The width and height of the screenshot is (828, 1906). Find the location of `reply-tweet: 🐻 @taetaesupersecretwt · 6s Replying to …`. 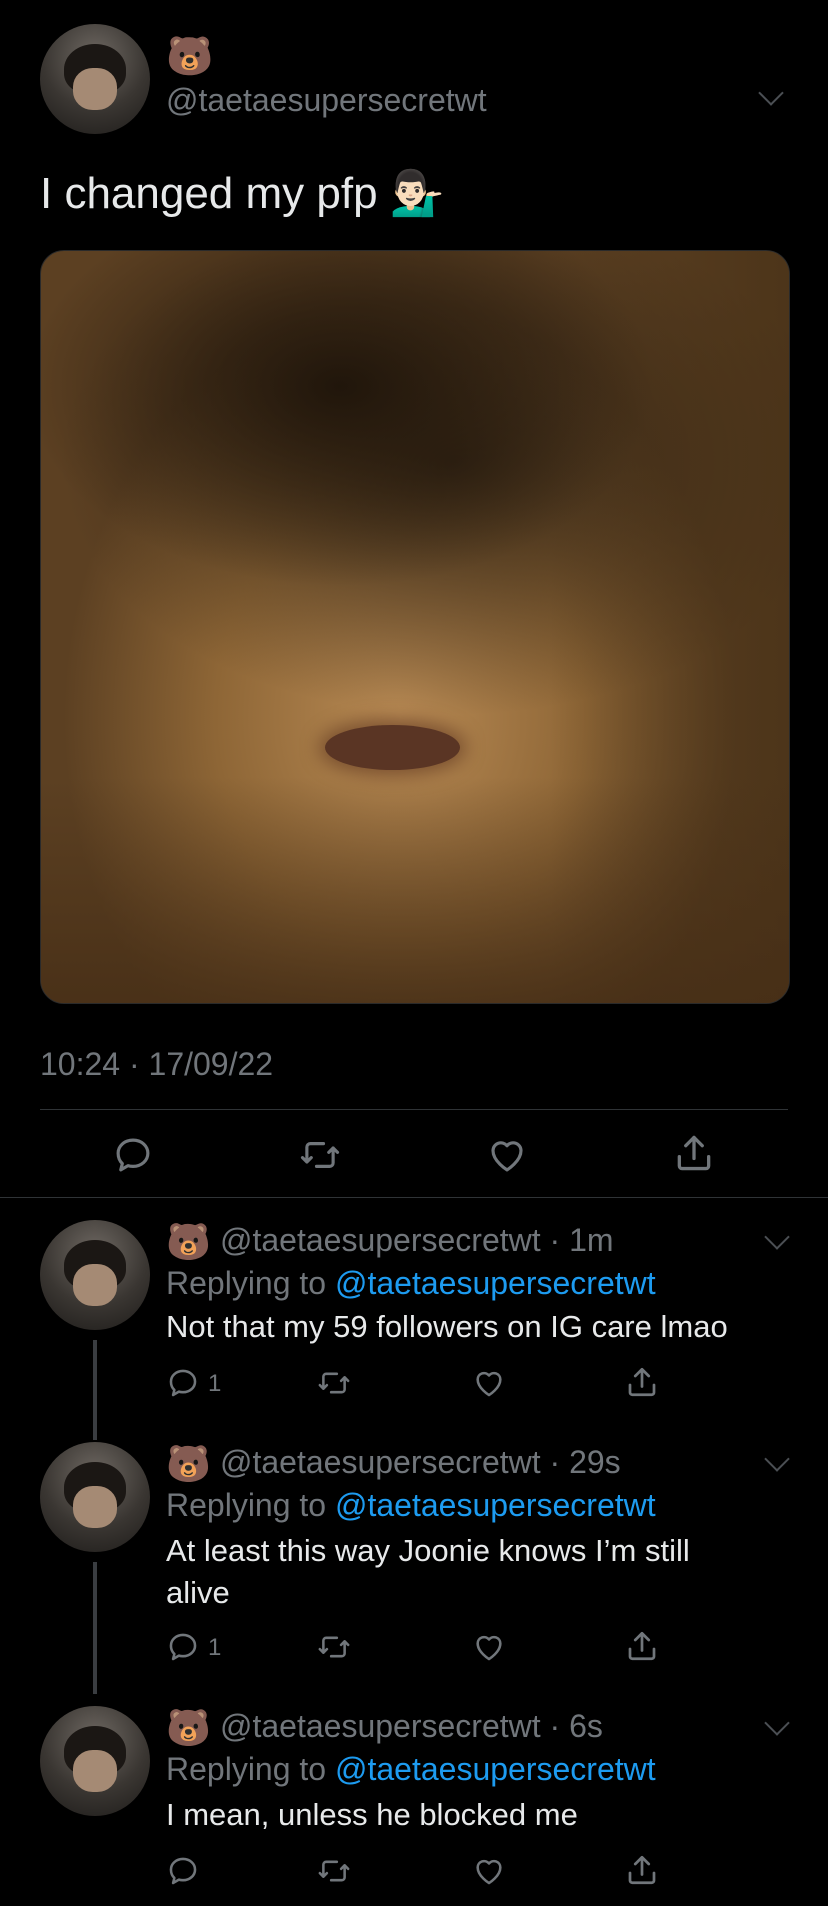

reply-tweet: 🐻 @taetaesupersecretwt · 6s Replying to … is located at coordinates (414, 1806).